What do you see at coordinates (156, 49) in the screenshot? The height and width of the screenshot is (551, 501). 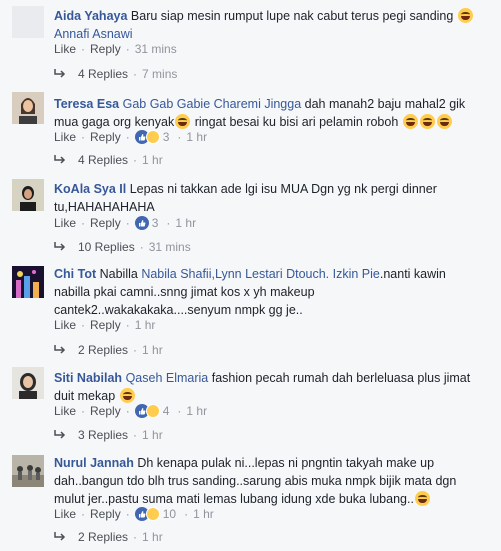 I see `comment-time: 31 mins` at bounding box center [156, 49].